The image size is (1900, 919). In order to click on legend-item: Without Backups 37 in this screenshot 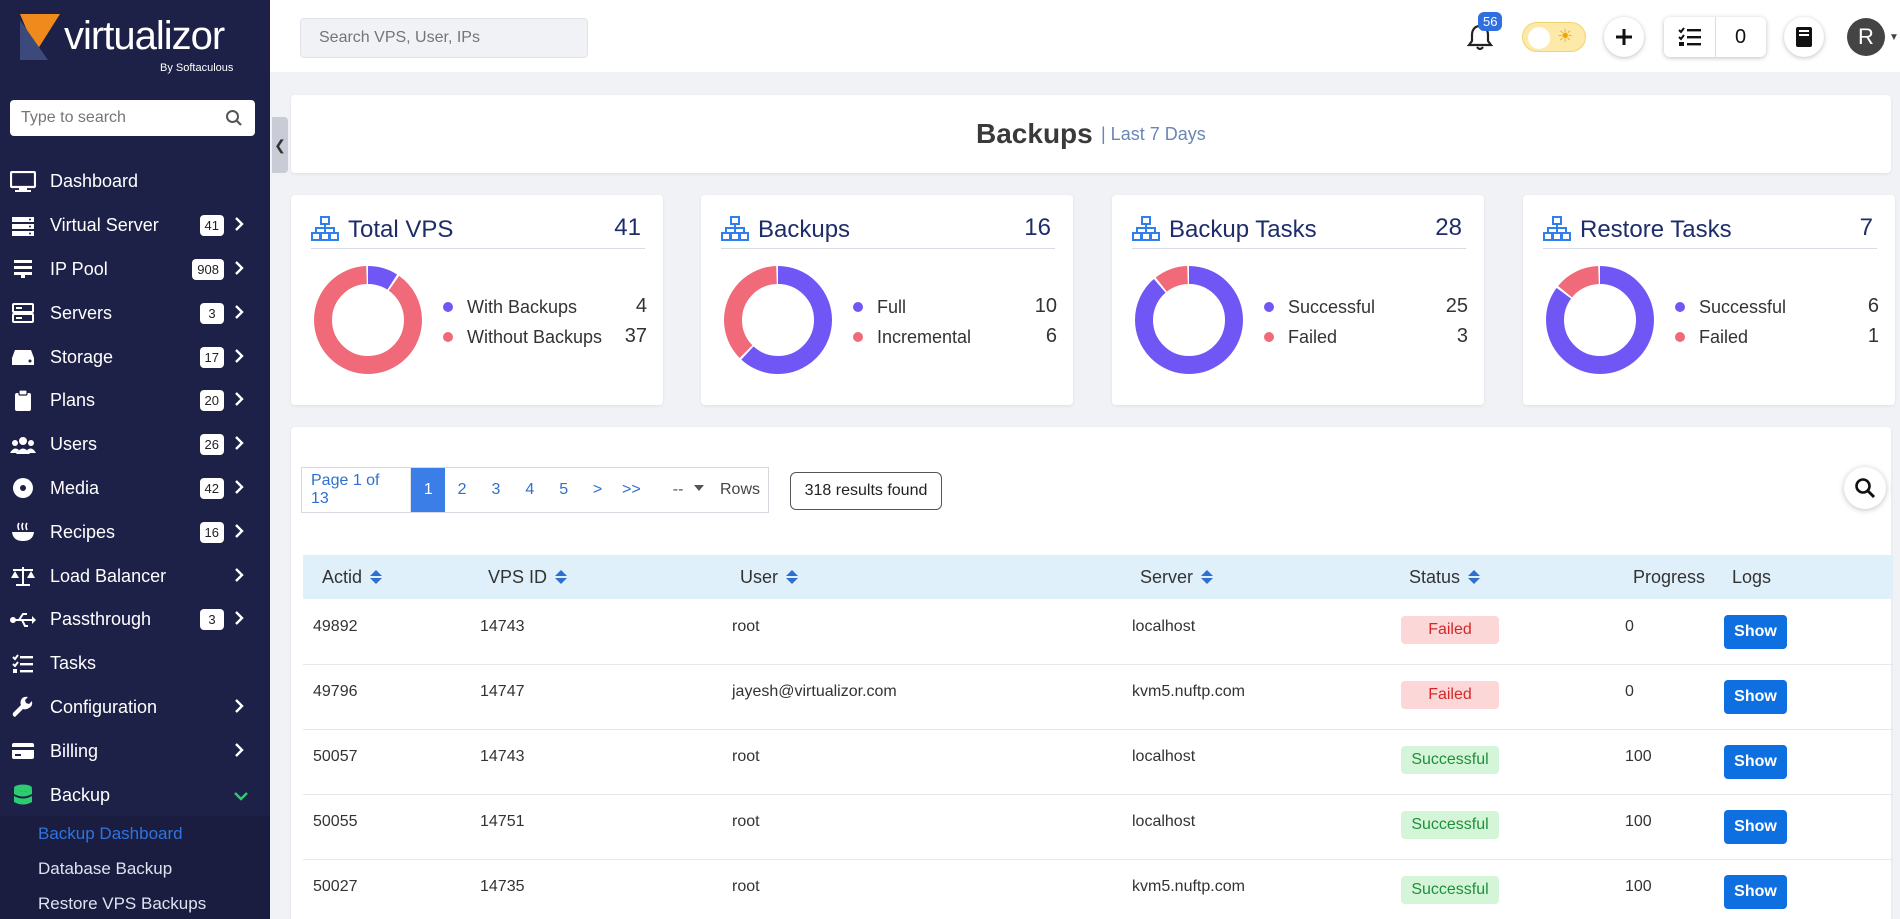, I will do `click(545, 338)`.